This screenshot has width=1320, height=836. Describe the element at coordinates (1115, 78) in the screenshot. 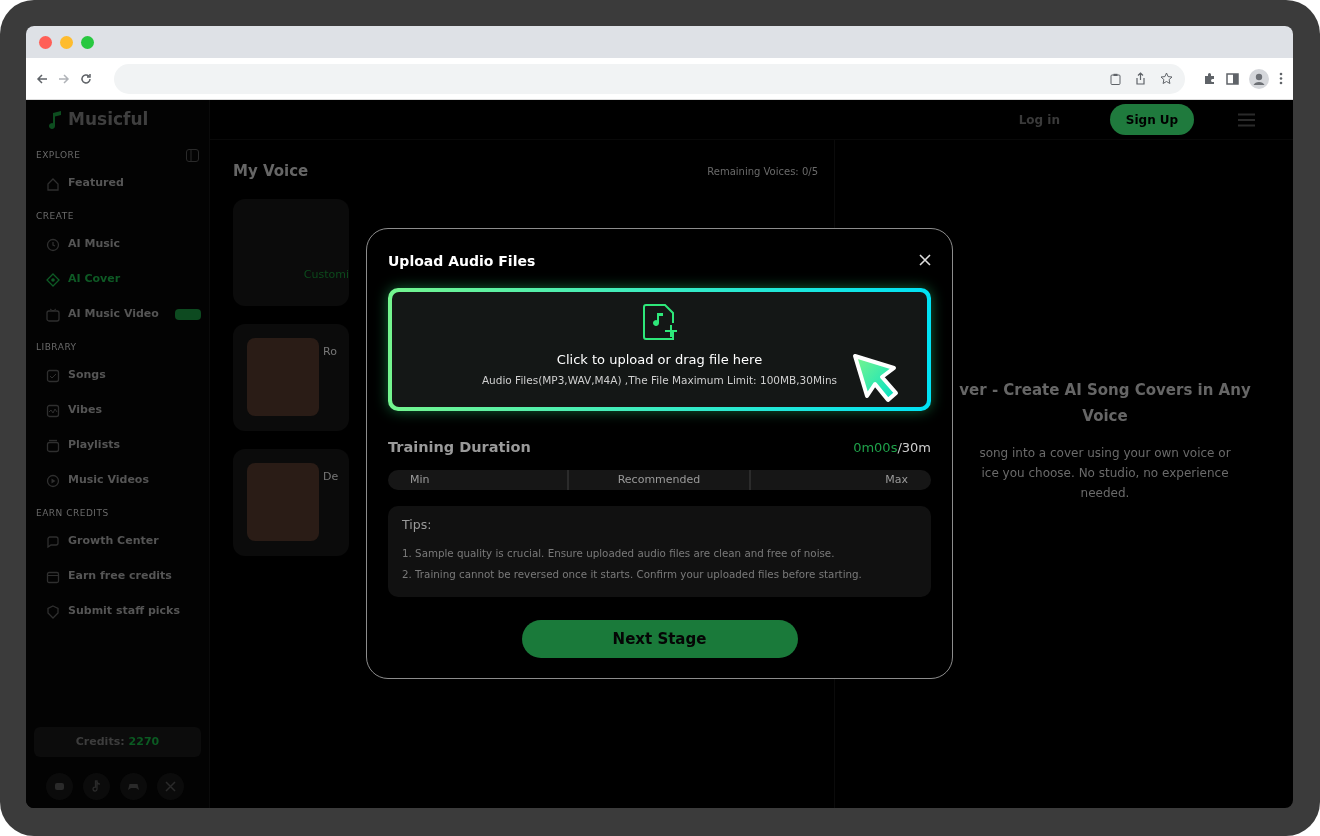

I see `clipboard-icon` at that location.